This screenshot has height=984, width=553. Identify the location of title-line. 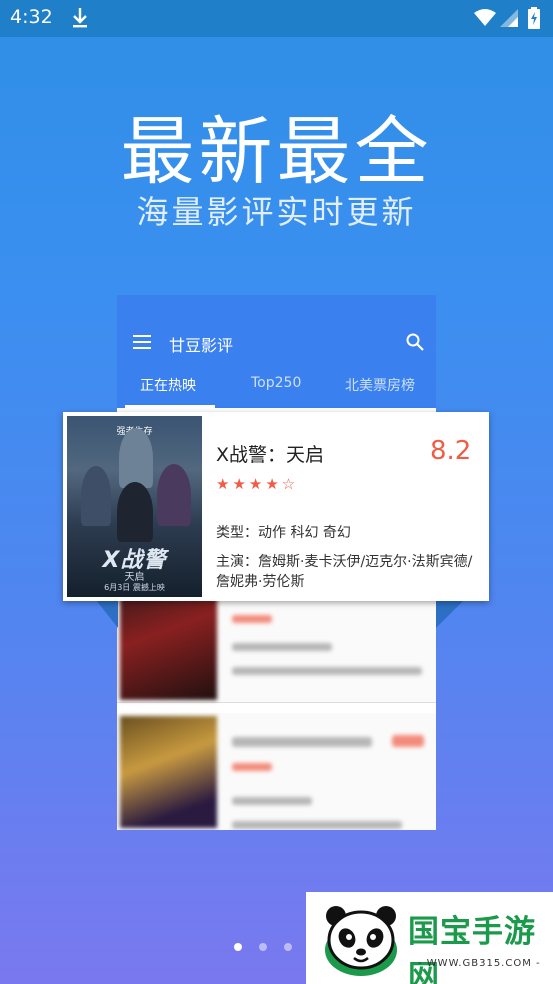
(302, 742).